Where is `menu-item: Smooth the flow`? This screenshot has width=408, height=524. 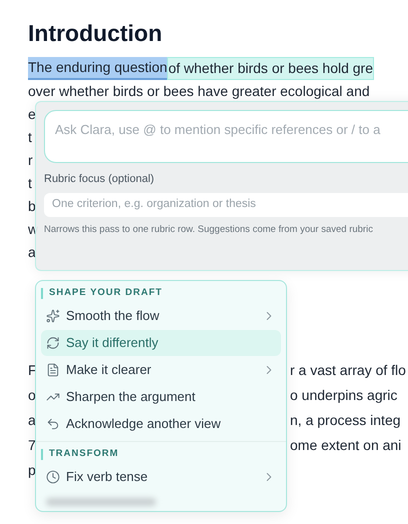 menu-item: Smooth the flow is located at coordinates (161, 316).